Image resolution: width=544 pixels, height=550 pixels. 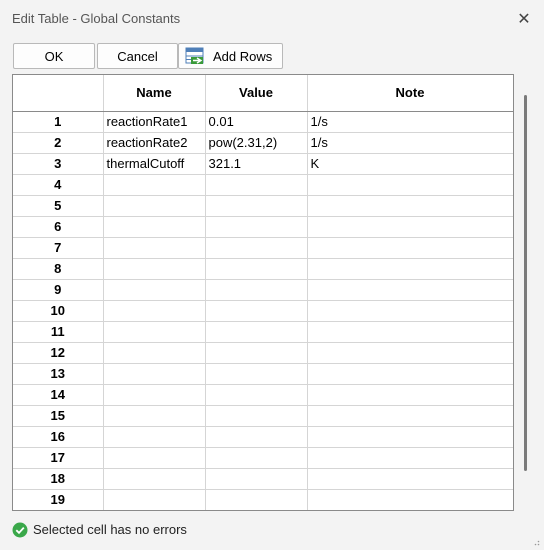 I want to click on name-cell: reactionRate1, so click(x=154, y=122).